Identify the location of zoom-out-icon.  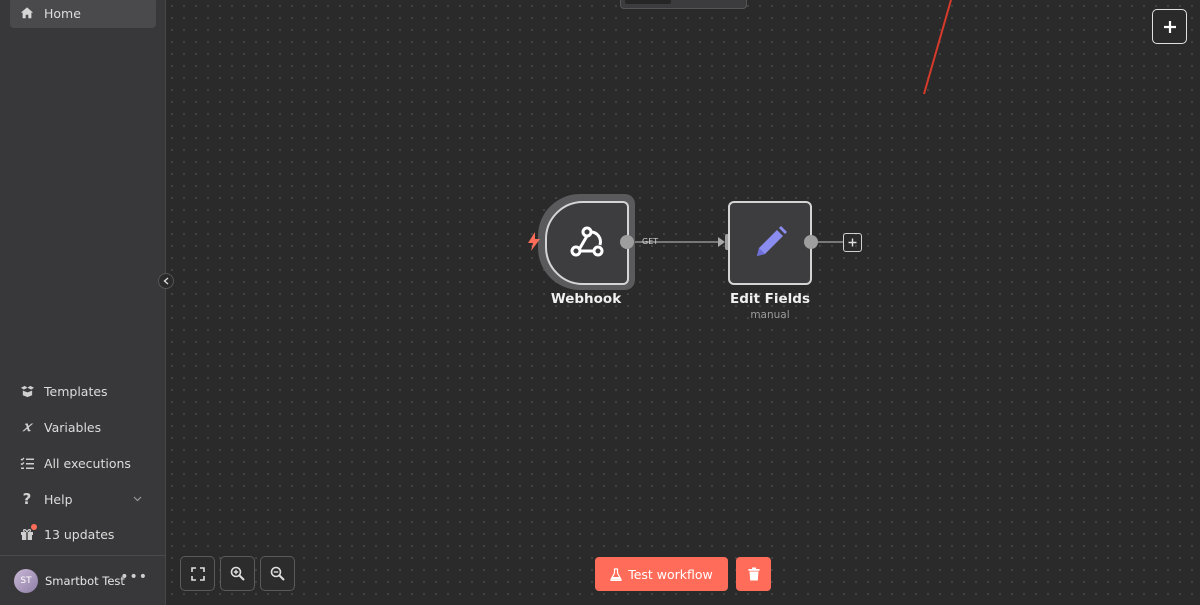
(277, 573).